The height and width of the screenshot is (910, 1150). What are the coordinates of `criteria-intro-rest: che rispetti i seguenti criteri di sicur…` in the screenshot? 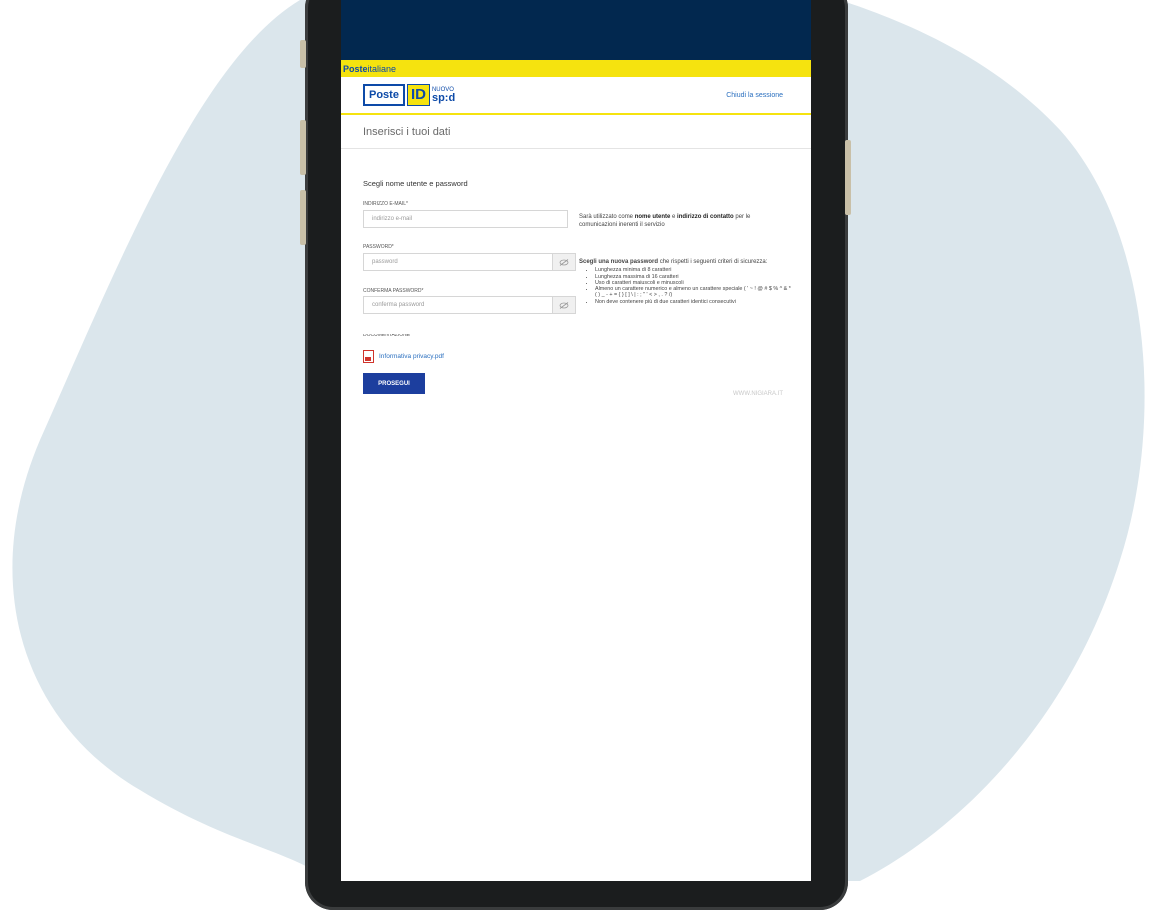 It's located at (713, 262).